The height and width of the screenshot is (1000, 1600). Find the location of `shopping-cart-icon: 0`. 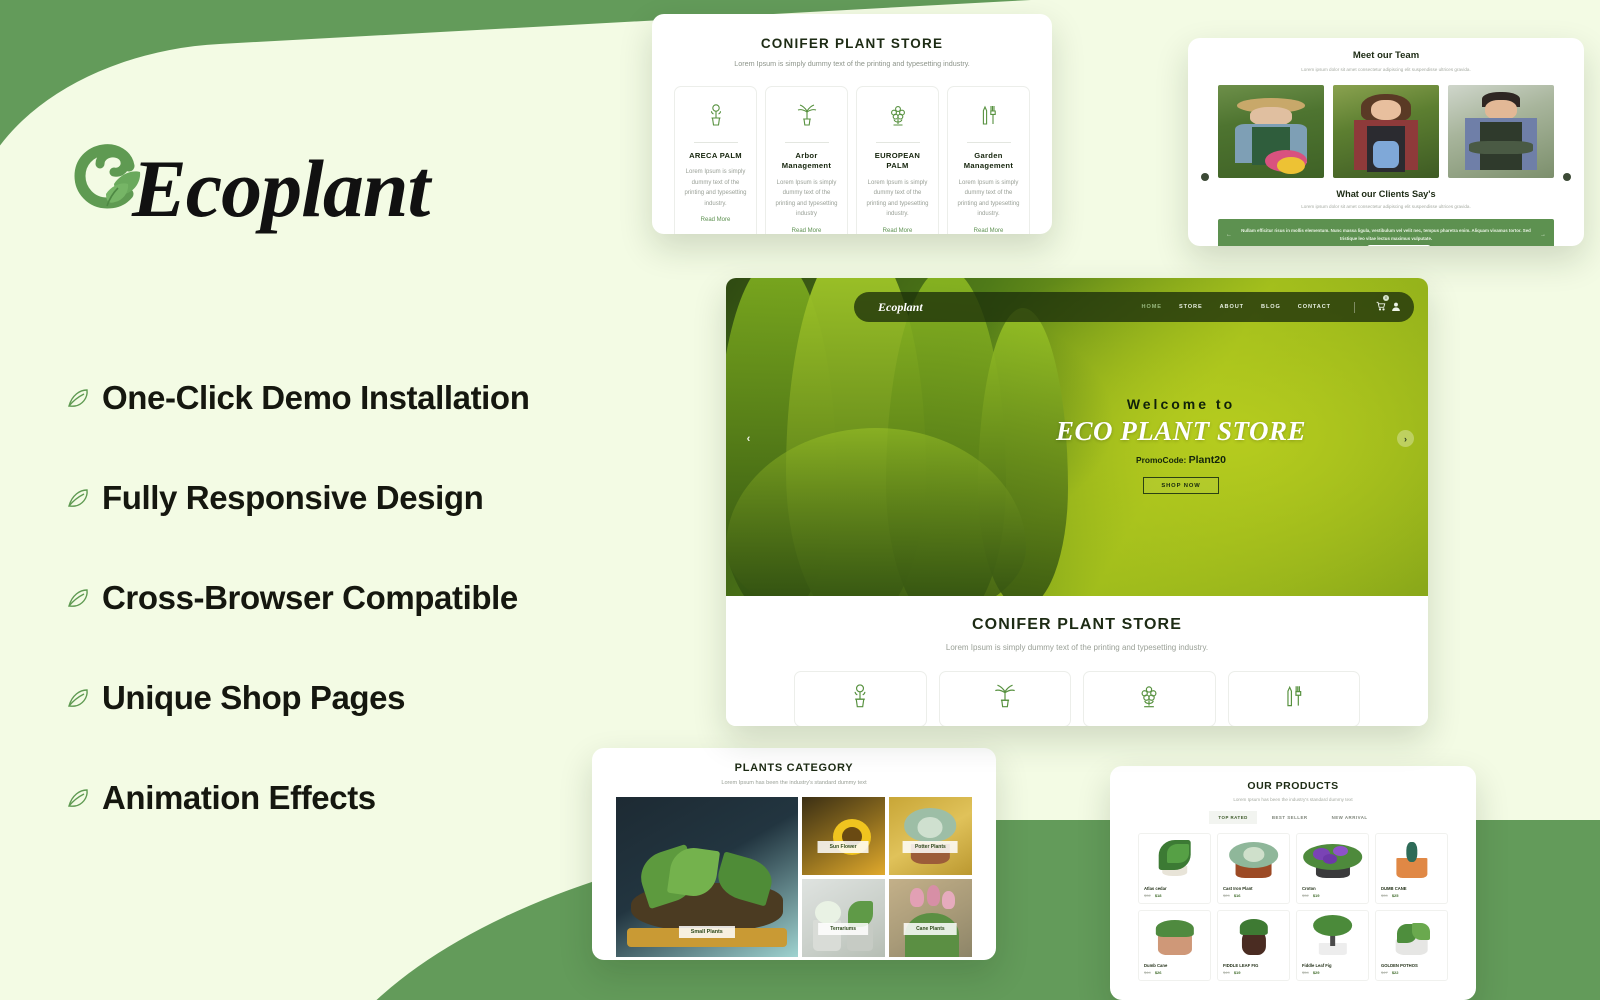

shopping-cart-icon: 0 is located at coordinates (1382, 305).